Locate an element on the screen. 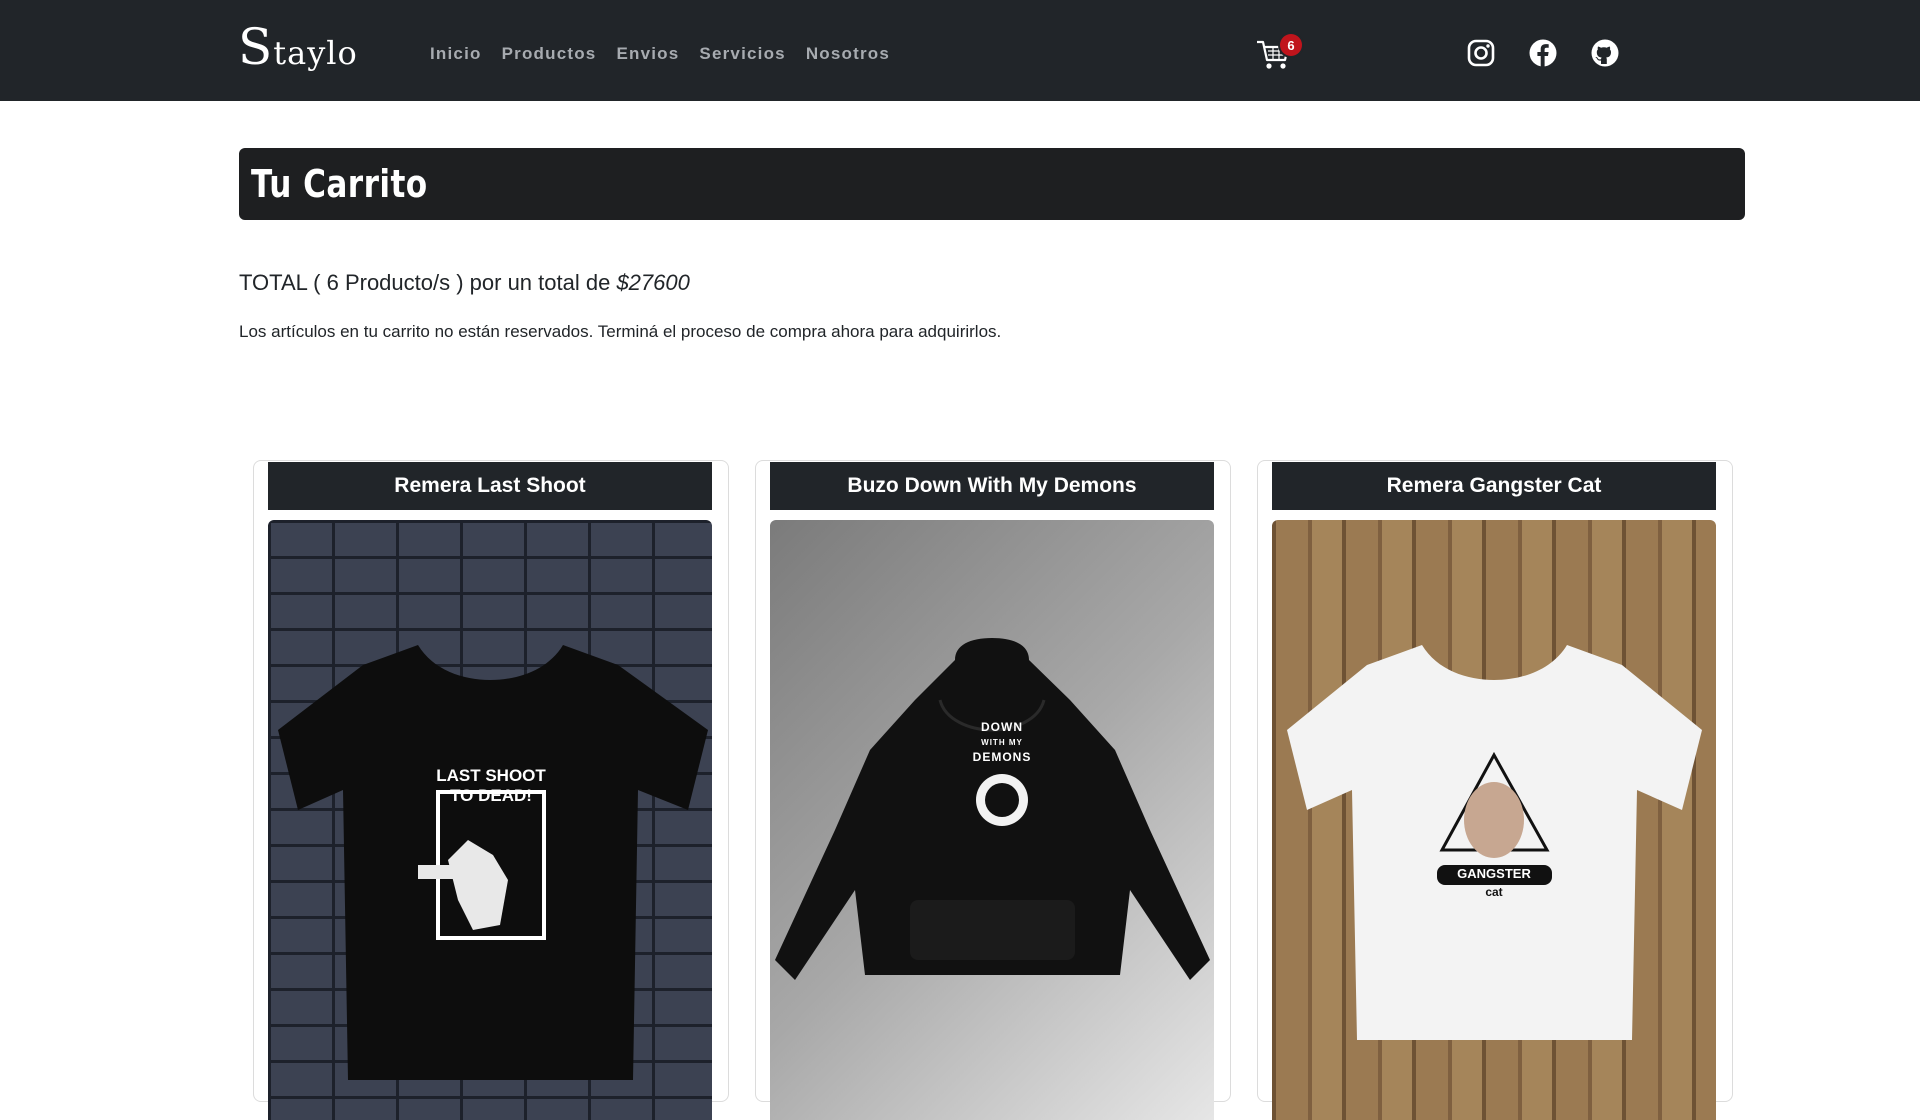 This screenshot has width=1920, height=1120. product-card: Remera Gangster Cat GANGSTER cat is located at coordinates (1495, 790).